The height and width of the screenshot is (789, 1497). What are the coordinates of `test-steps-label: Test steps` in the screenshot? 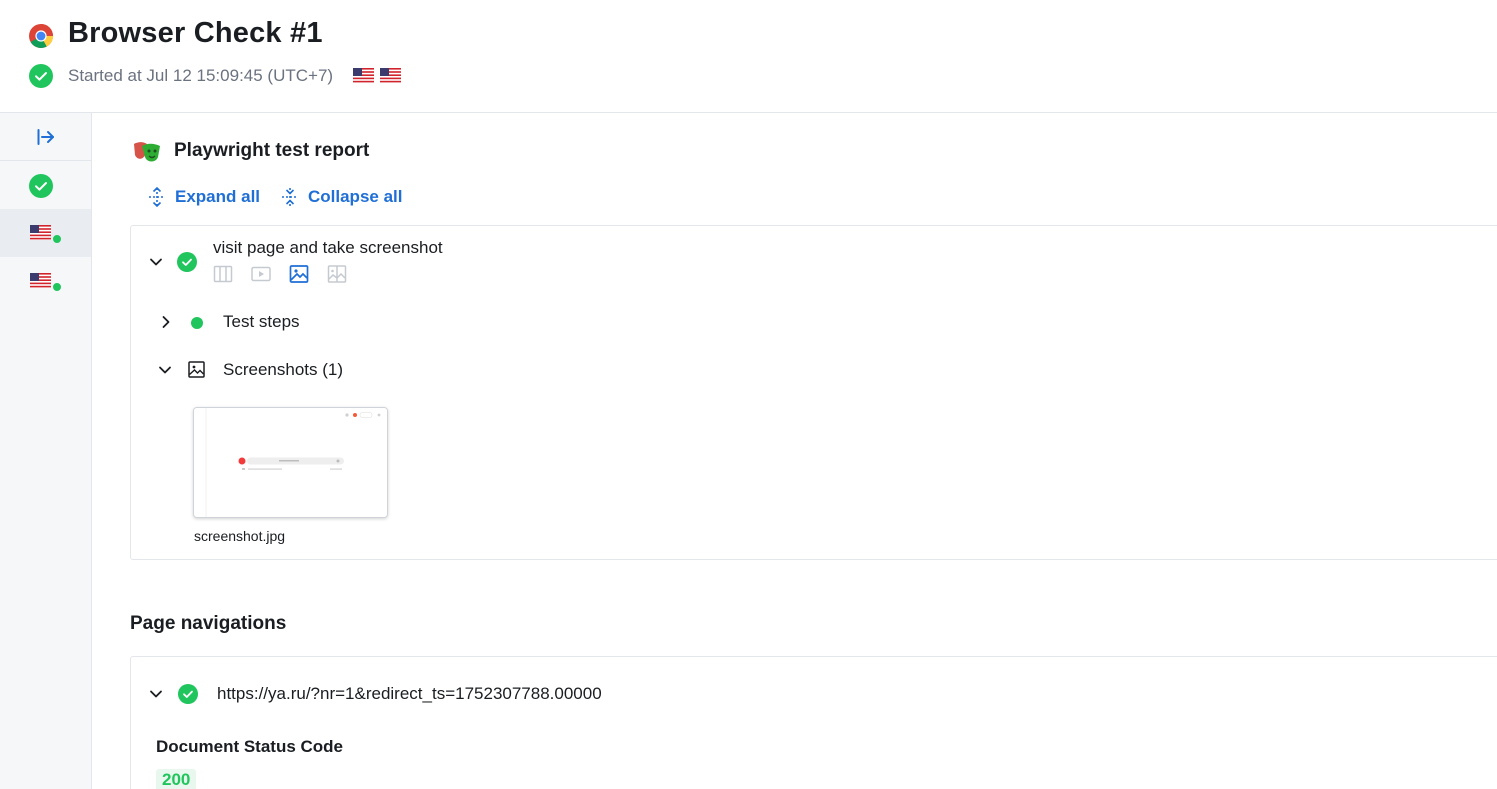 It's located at (261, 322).